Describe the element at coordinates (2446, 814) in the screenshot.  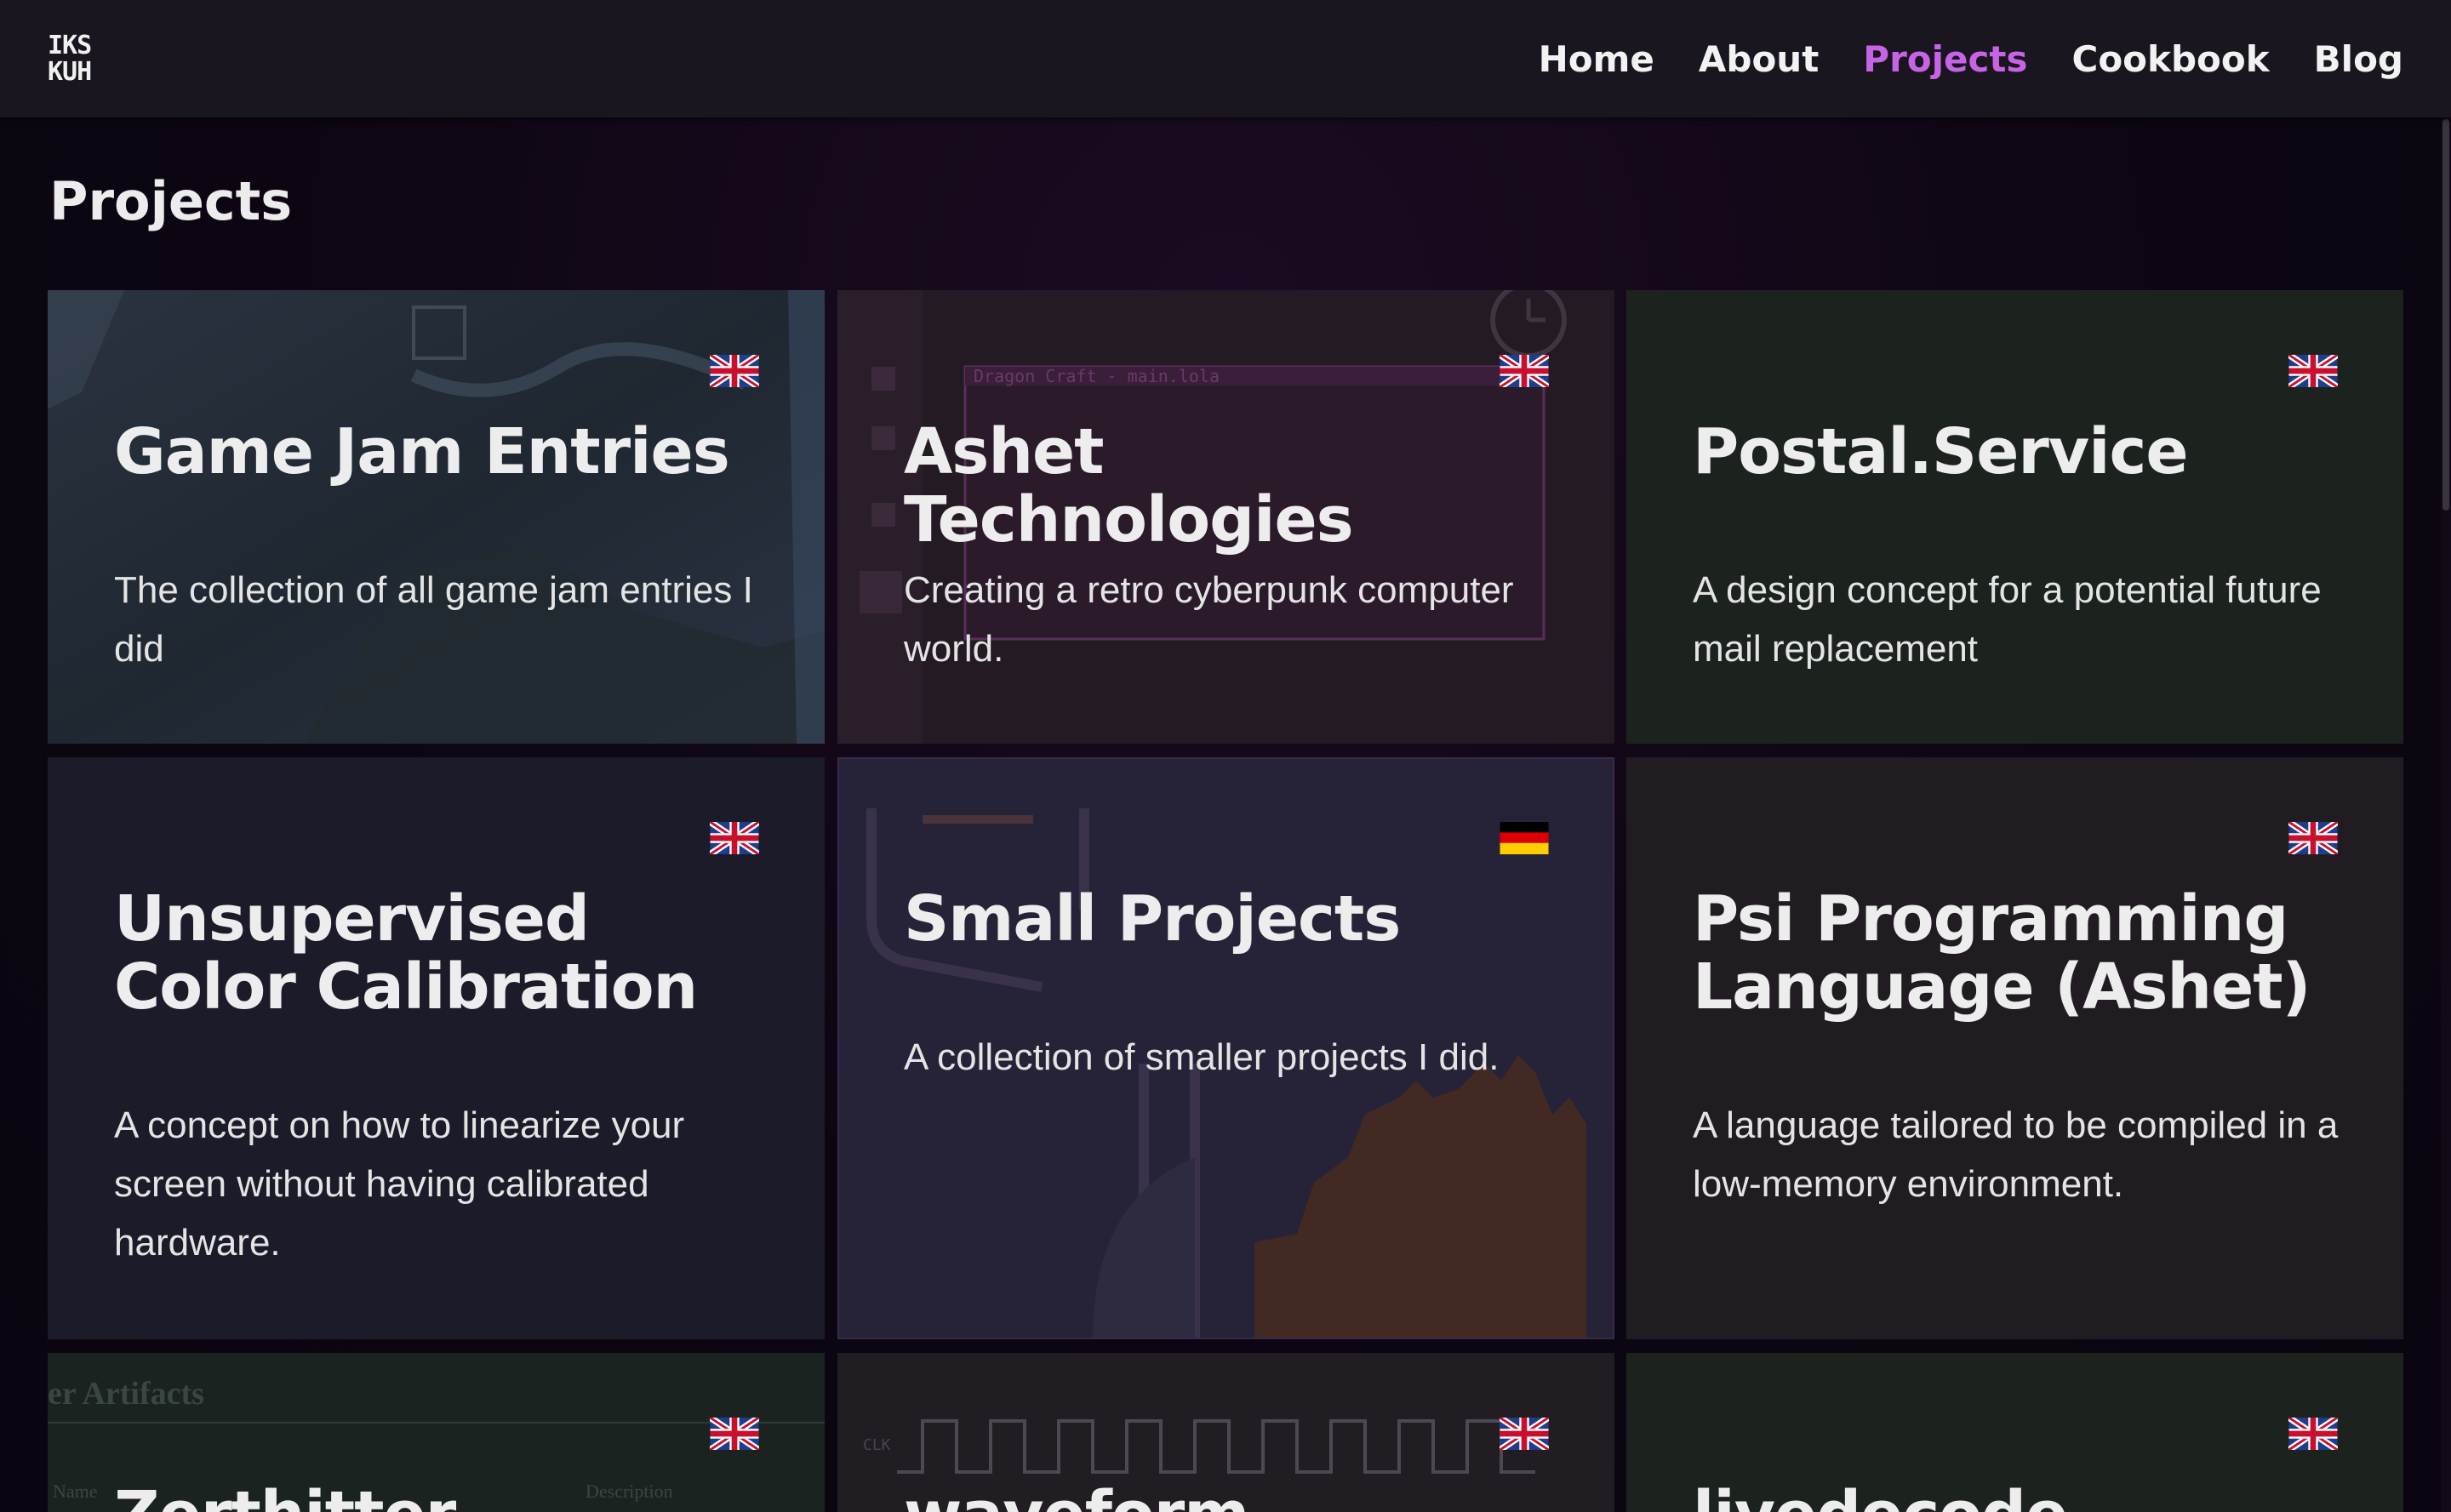
I see `page-scrollbar` at that location.